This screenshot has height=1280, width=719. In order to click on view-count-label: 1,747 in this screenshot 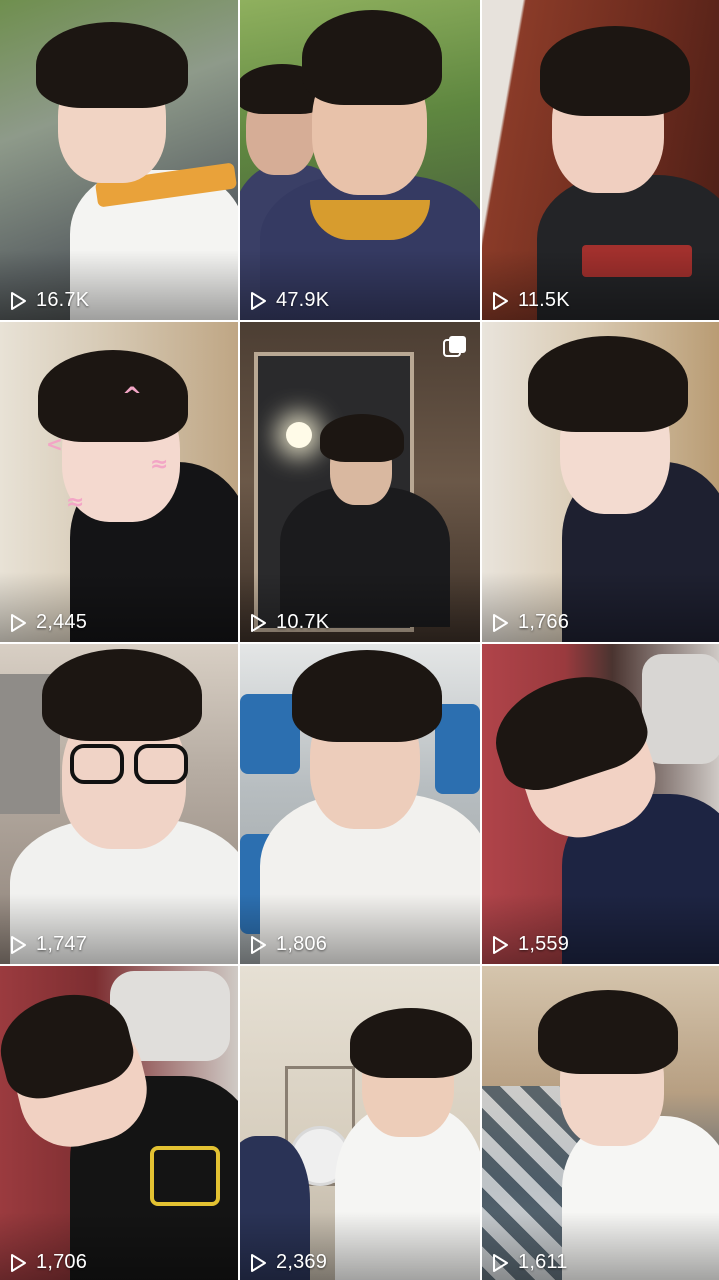, I will do `click(62, 944)`.